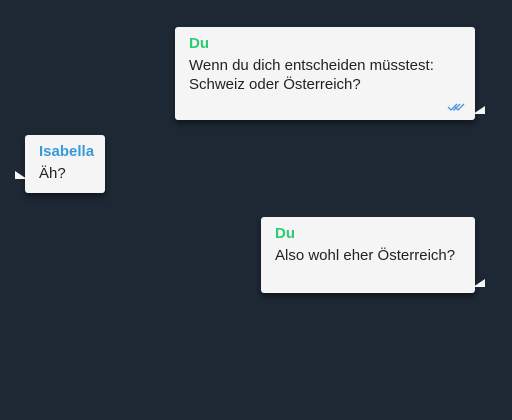  What do you see at coordinates (60, 164) in the screenshot?
I see `message-bubble-incoming: Isabella Äh?` at bounding box center [60, 164].